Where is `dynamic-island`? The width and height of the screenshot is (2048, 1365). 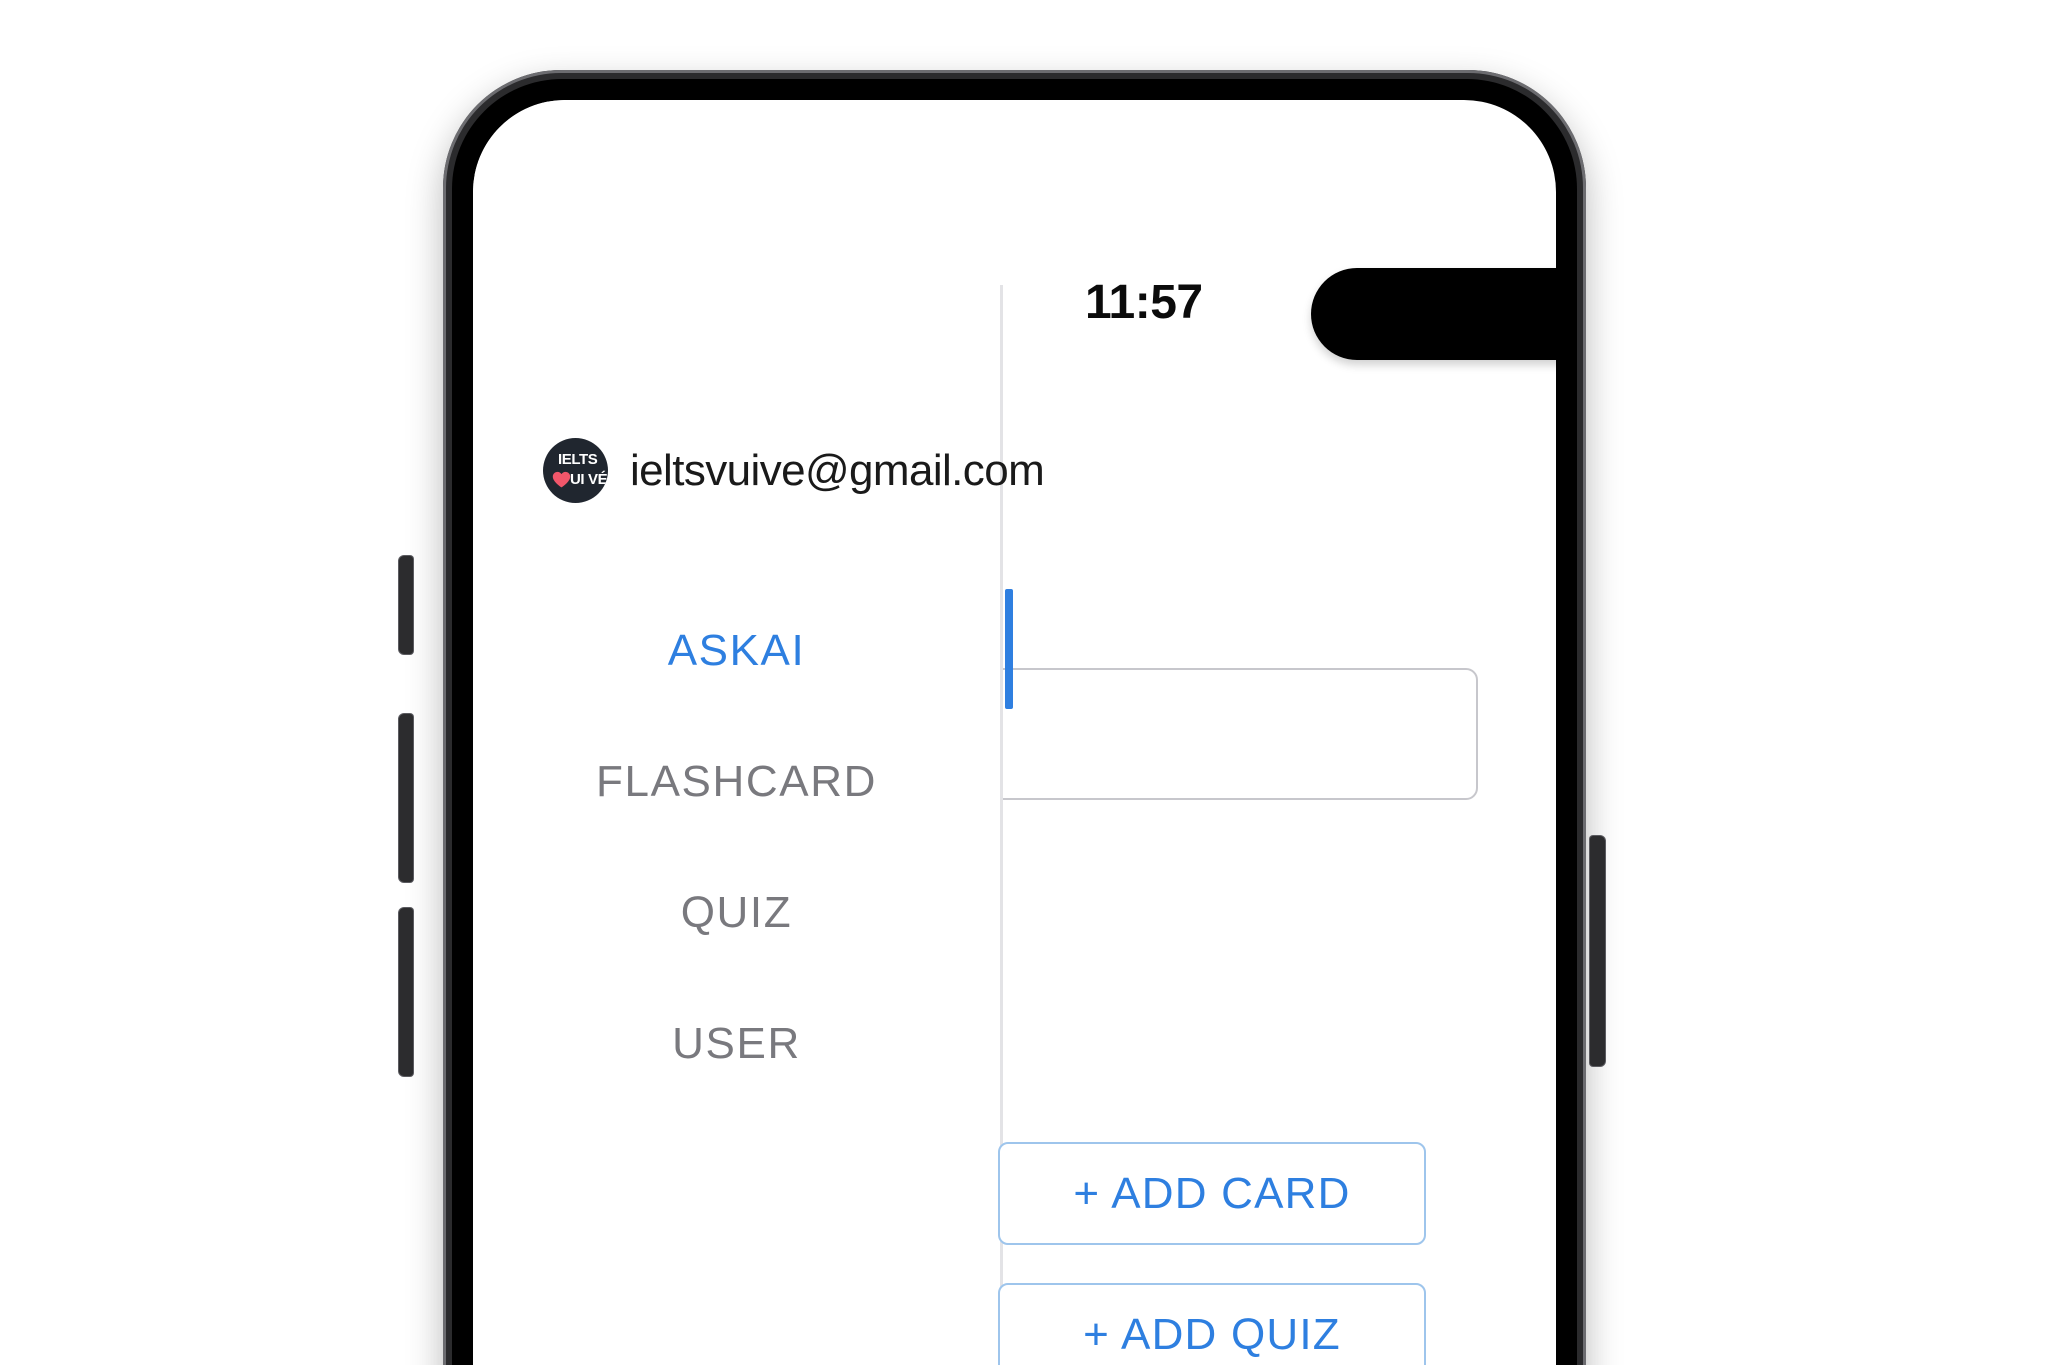 dynamic-island is located at coordinates (1433, 314).